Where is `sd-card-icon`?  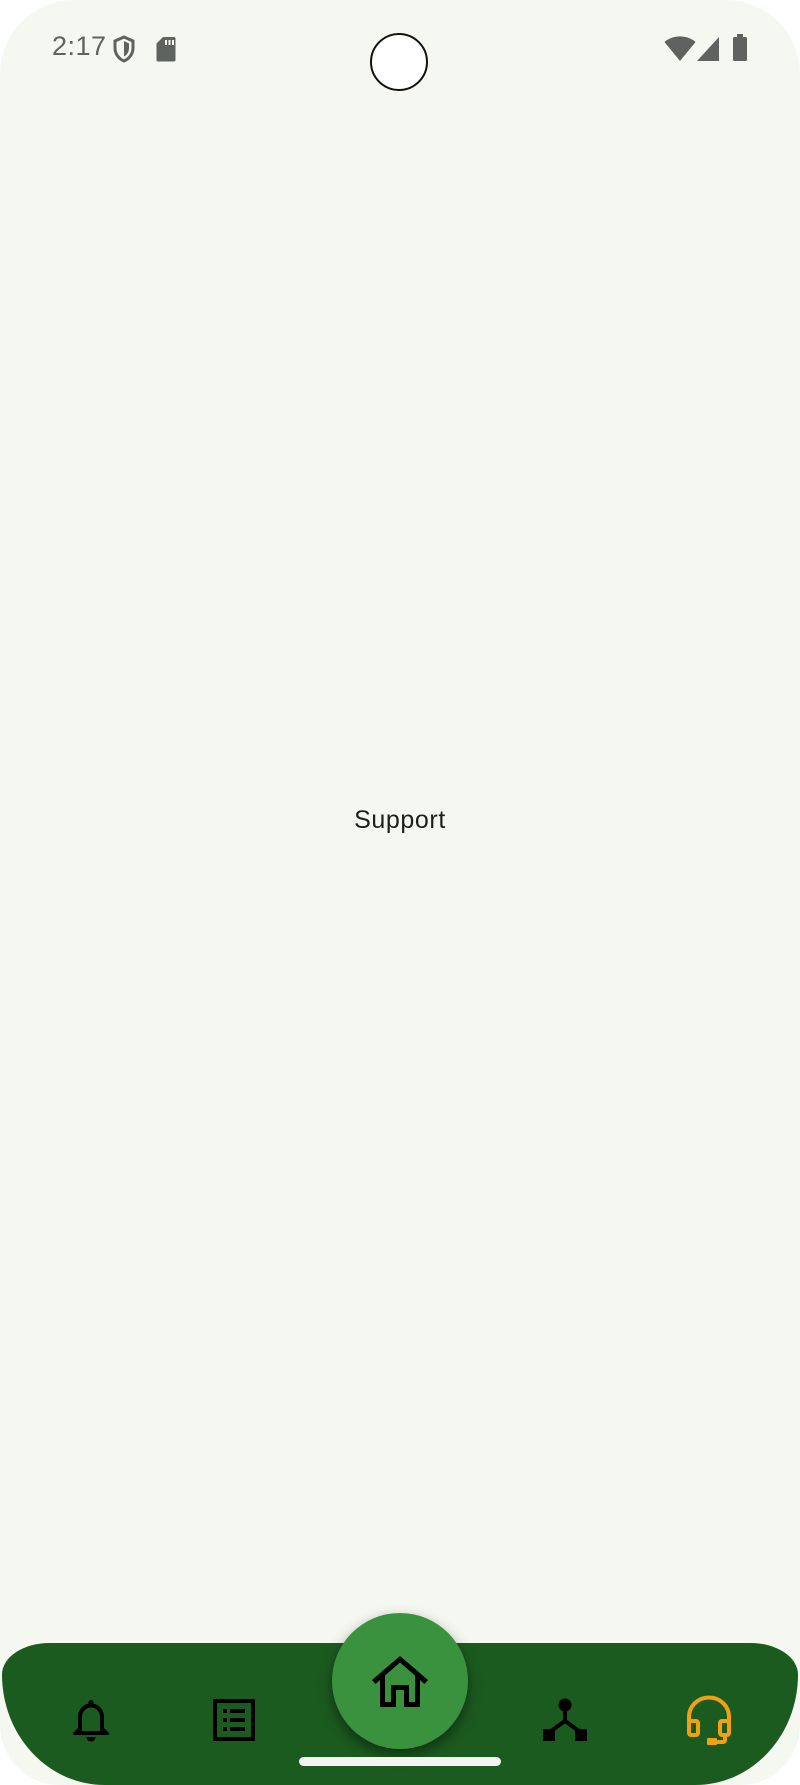 sd-card-icon is located at coordinates (166, 49).